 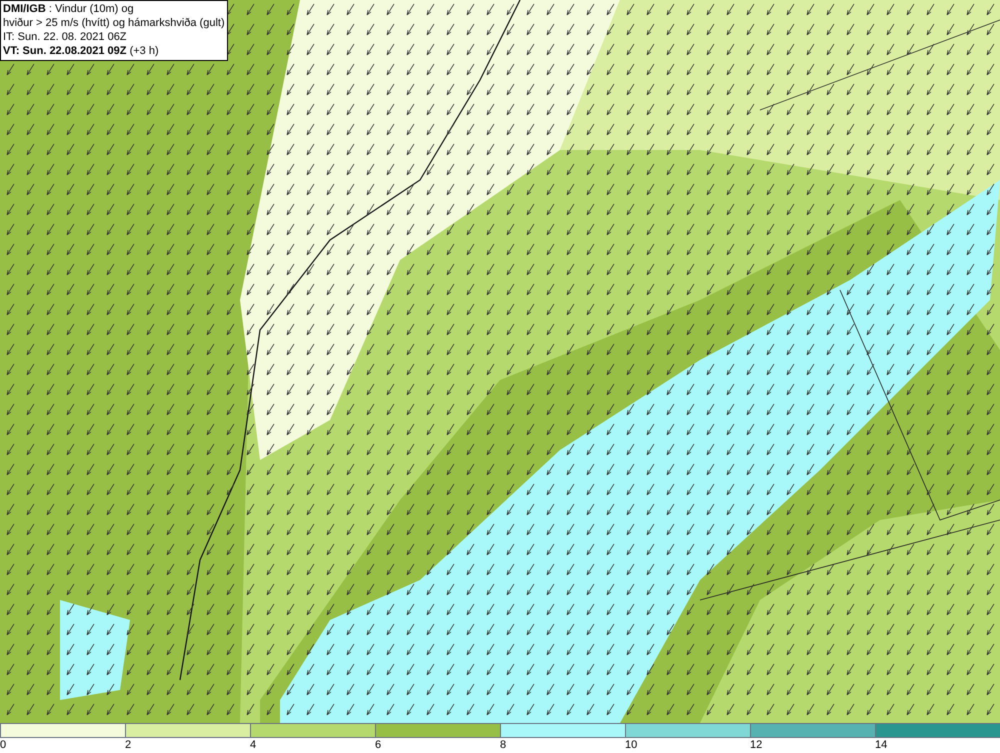 I want to click on legend-label: 12, so click(x=756, y=745).